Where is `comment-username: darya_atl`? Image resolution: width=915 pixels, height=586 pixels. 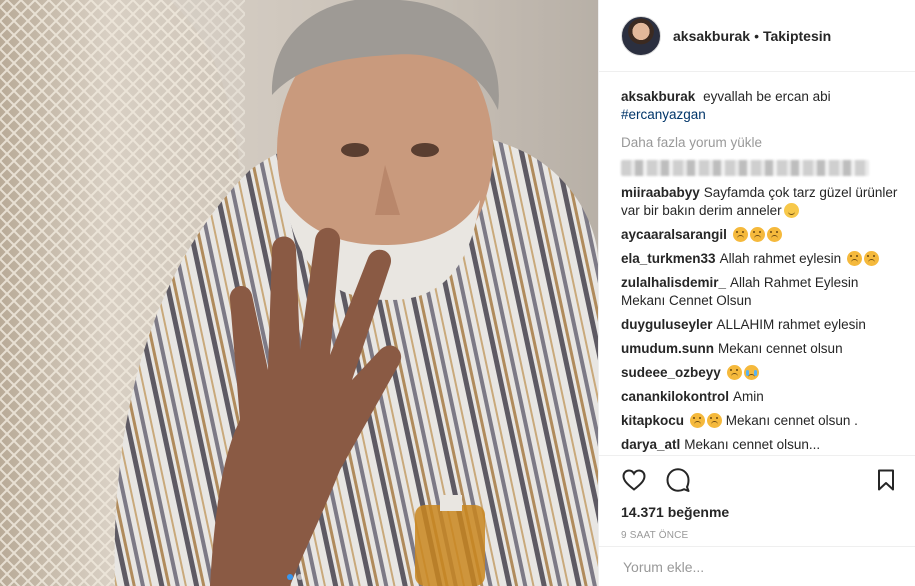 comment-username: darya_atl is located at coordinates (650, 444).